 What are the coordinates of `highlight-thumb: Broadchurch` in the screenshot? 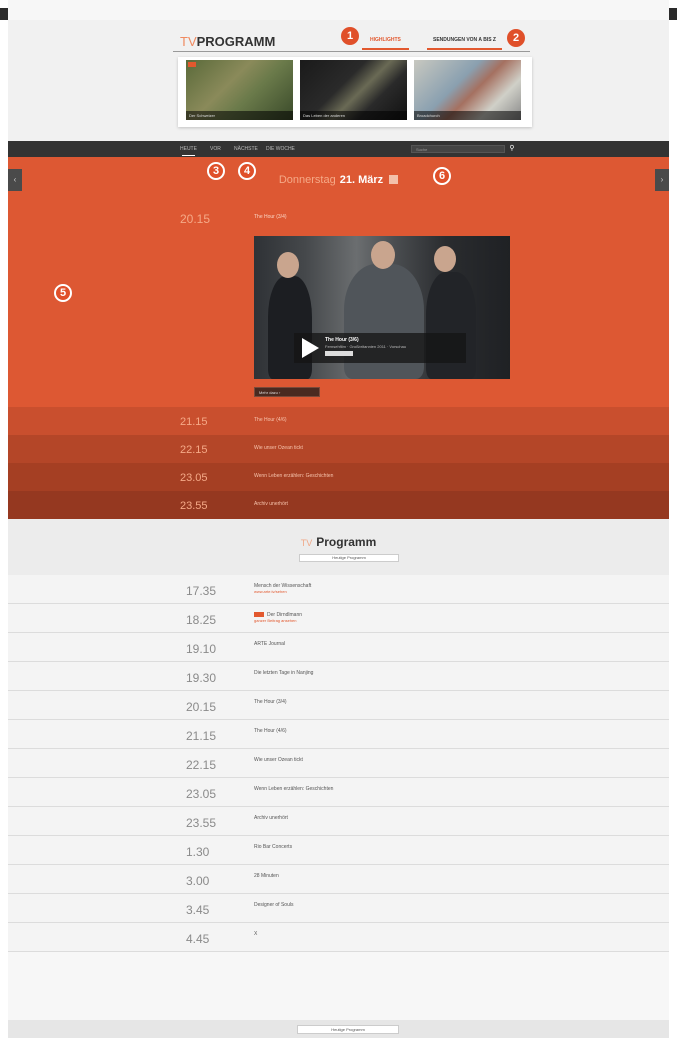 It's located at (467, 90).